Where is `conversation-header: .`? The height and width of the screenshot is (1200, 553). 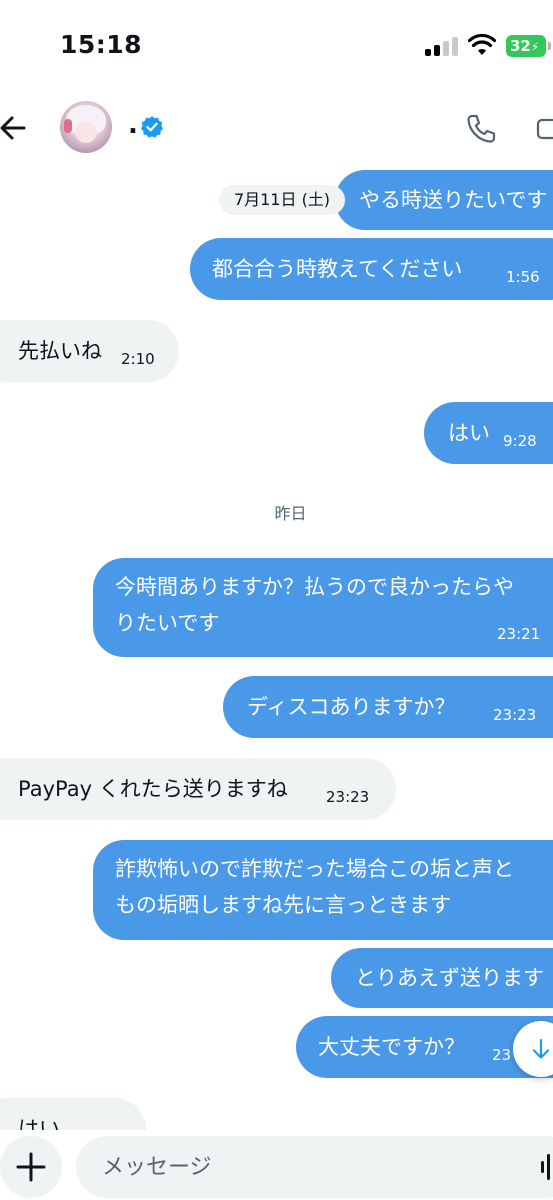 conversation-header: . is located at coordinates (276, 130).